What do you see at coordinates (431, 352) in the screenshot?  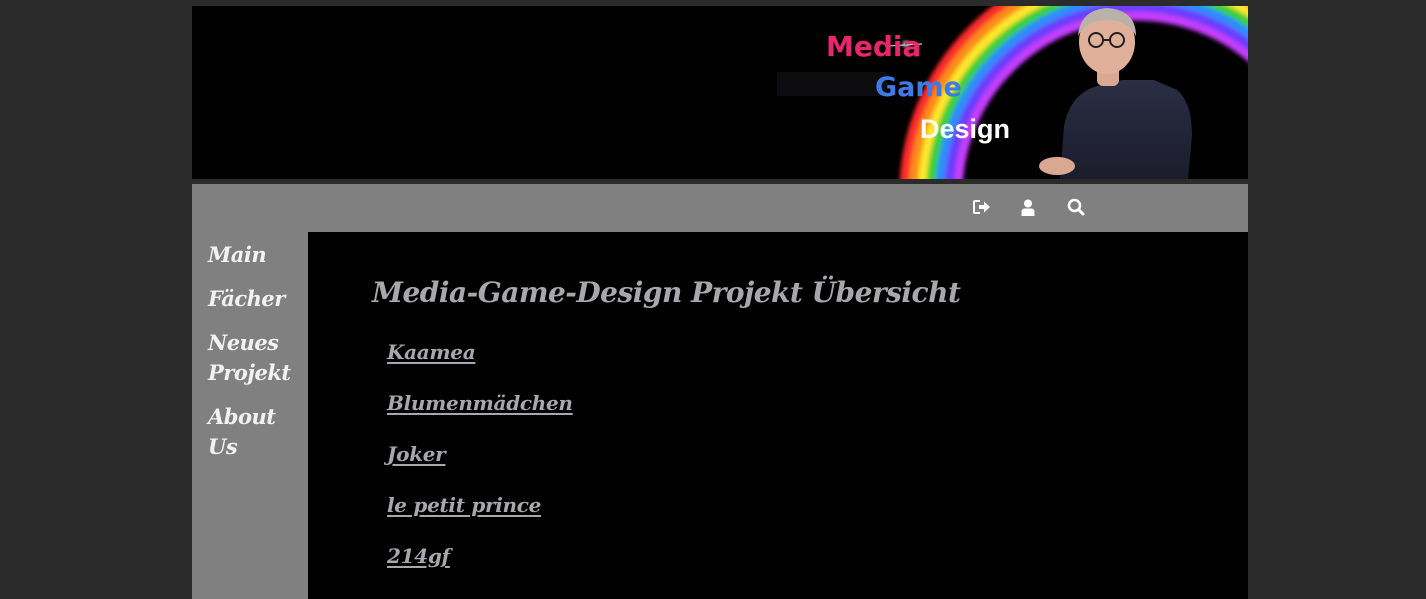 I see `project-link-kaamea: Kaamea` at bounding box center [431, 352].